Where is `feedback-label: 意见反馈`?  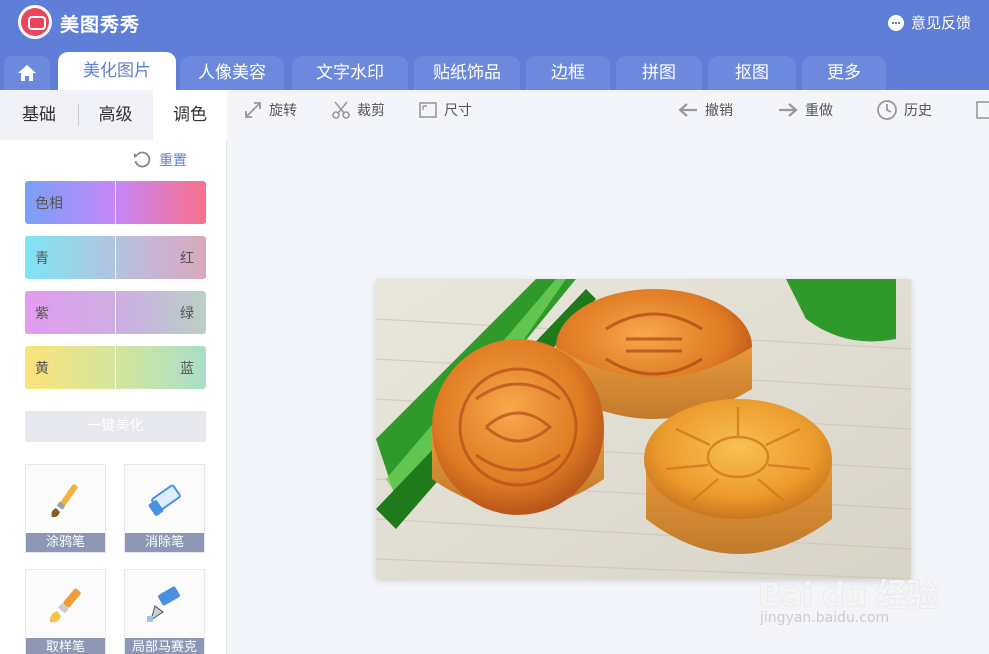 feedback-label: 意见反馈 is located at coordinates (940, 23).